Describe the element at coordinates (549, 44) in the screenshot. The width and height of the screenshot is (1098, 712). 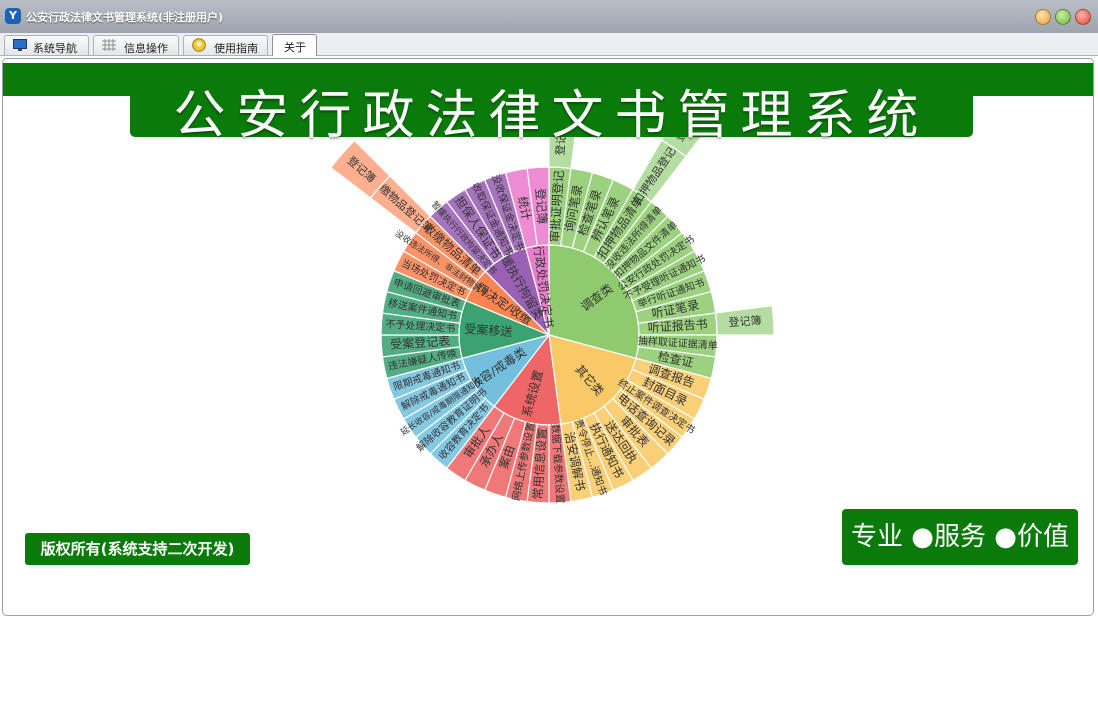
I see `tab-bar: 系统导航 信息操作 使用指南 关于` at that location.